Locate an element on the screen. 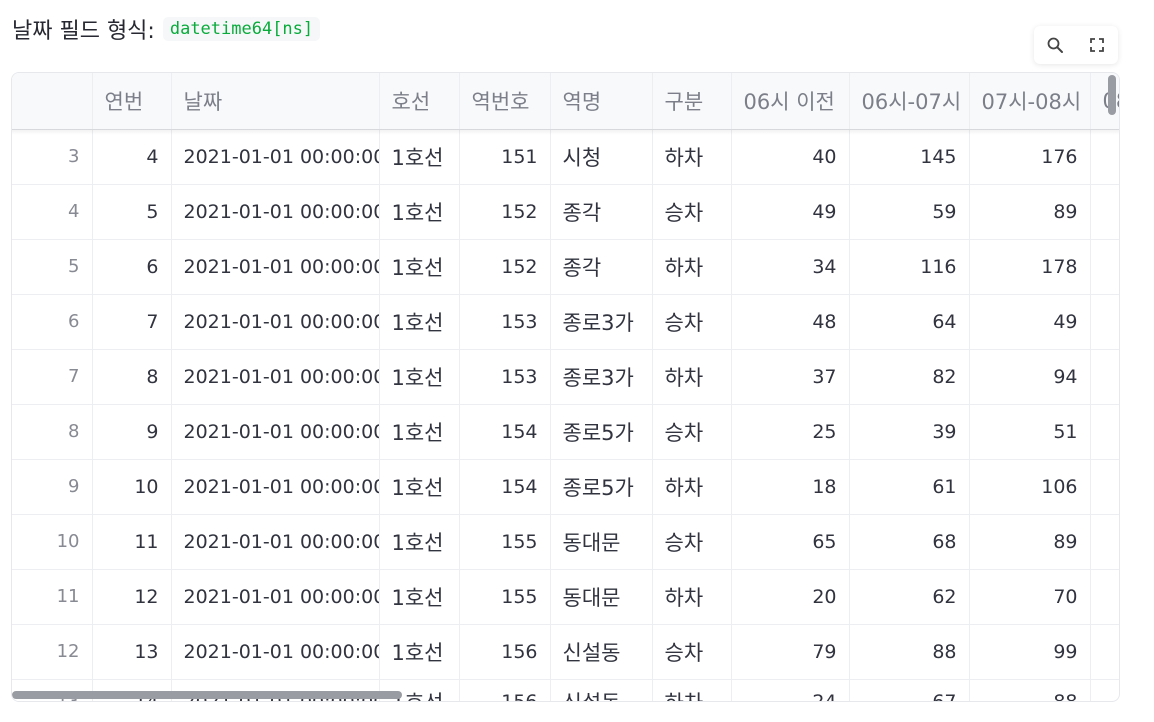  row-index-cell: 12 is located at coordinates (52, 652).